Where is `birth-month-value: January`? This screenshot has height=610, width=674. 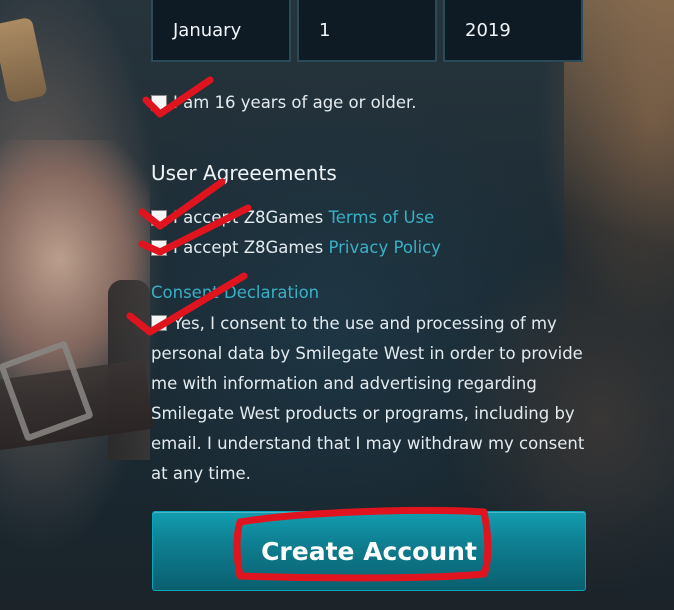
birth-month-value: January is located at coordinates (207, 30).